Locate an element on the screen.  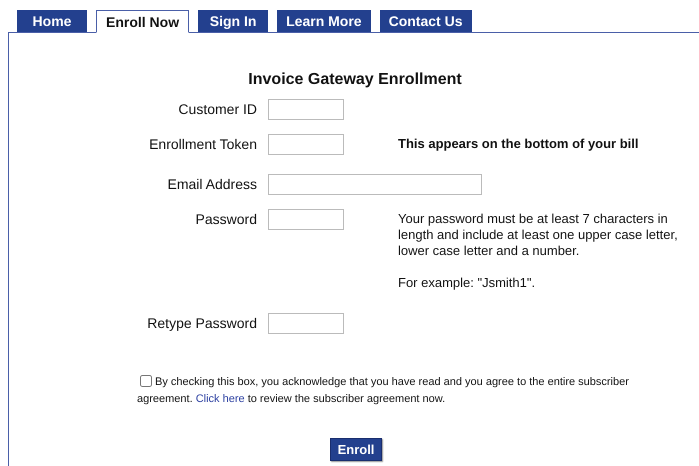
agree-checkbox is located at coordinates (146, 381).